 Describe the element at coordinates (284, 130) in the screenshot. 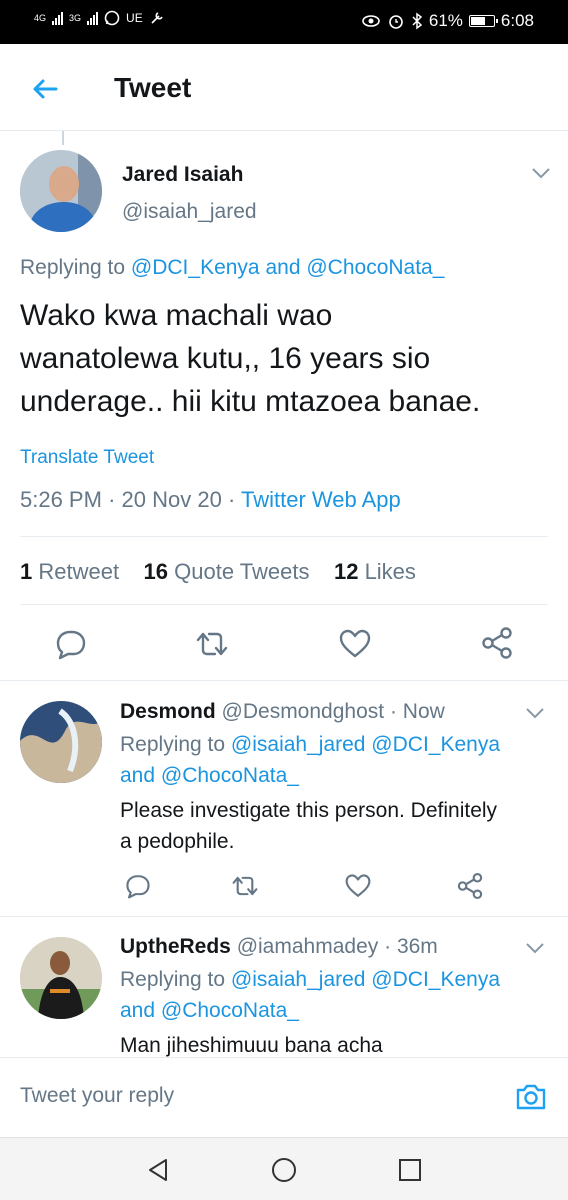

I see `header-divider` at that location.